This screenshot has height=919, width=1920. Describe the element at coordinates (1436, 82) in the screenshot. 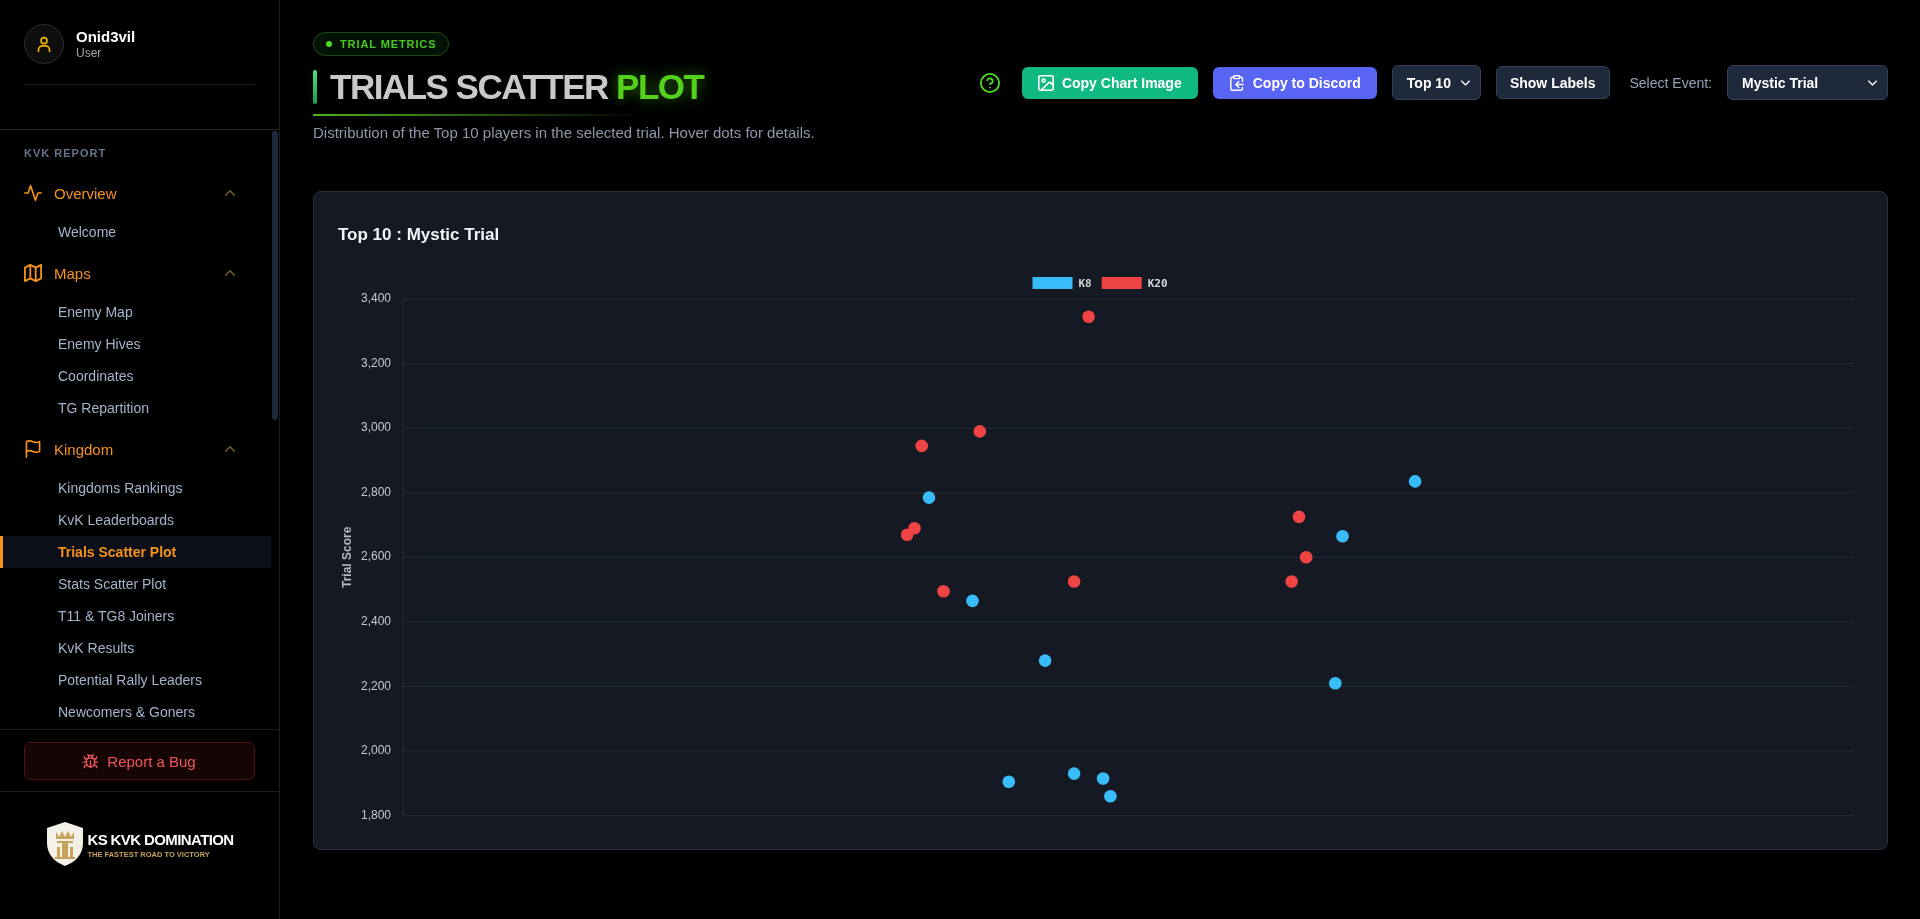

I see `top-count-select: Top 10` at that location.